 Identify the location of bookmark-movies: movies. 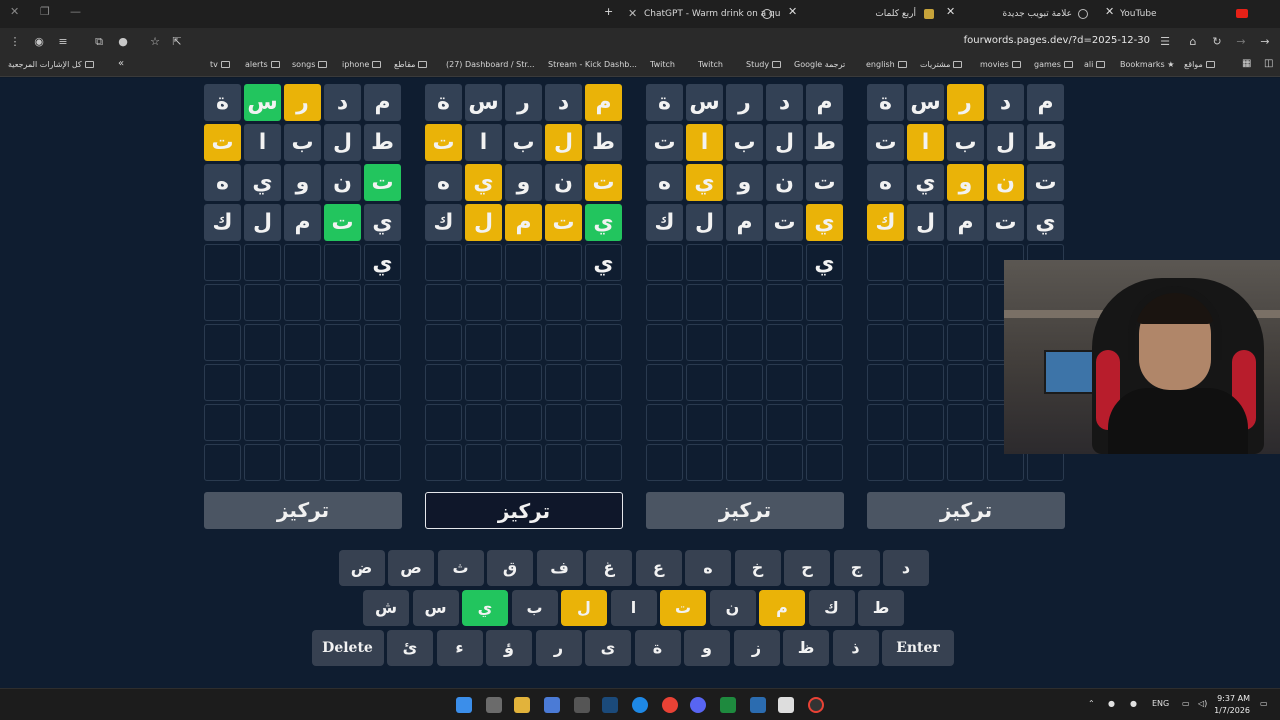
(1000, 64).